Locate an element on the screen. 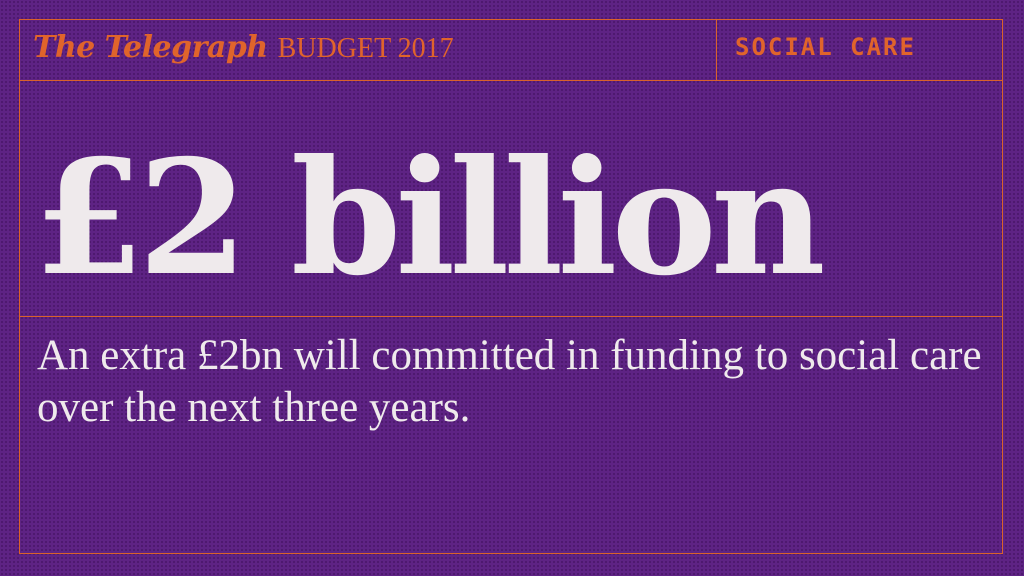  section-divider is located at coordinates (716, 50).